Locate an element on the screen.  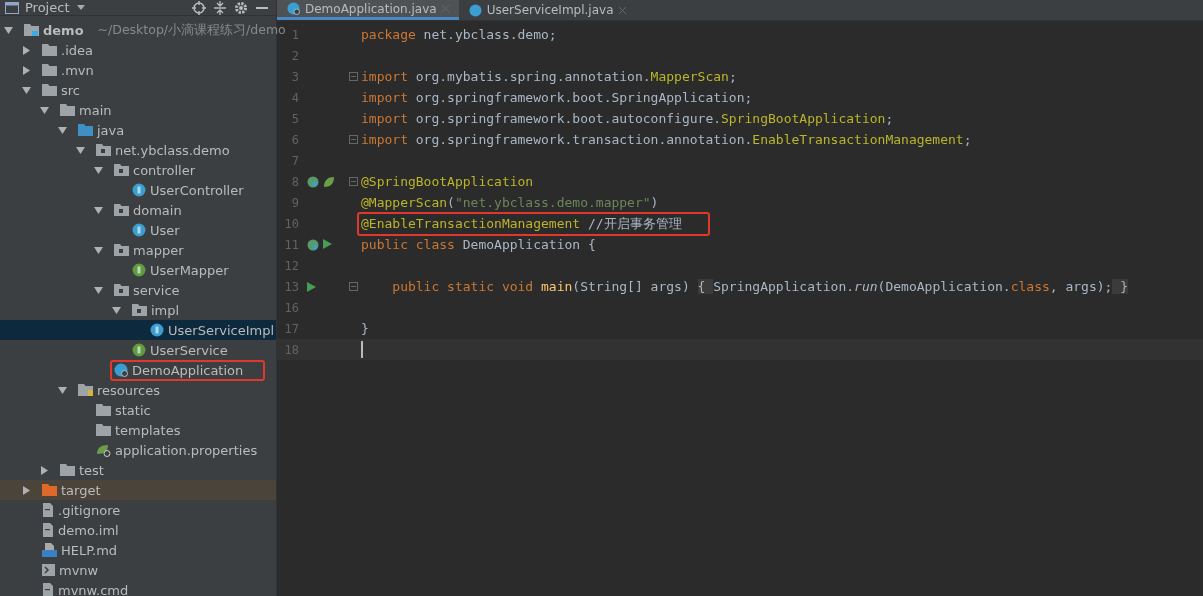
tree-row: templates is located at coordinates (138, 430).